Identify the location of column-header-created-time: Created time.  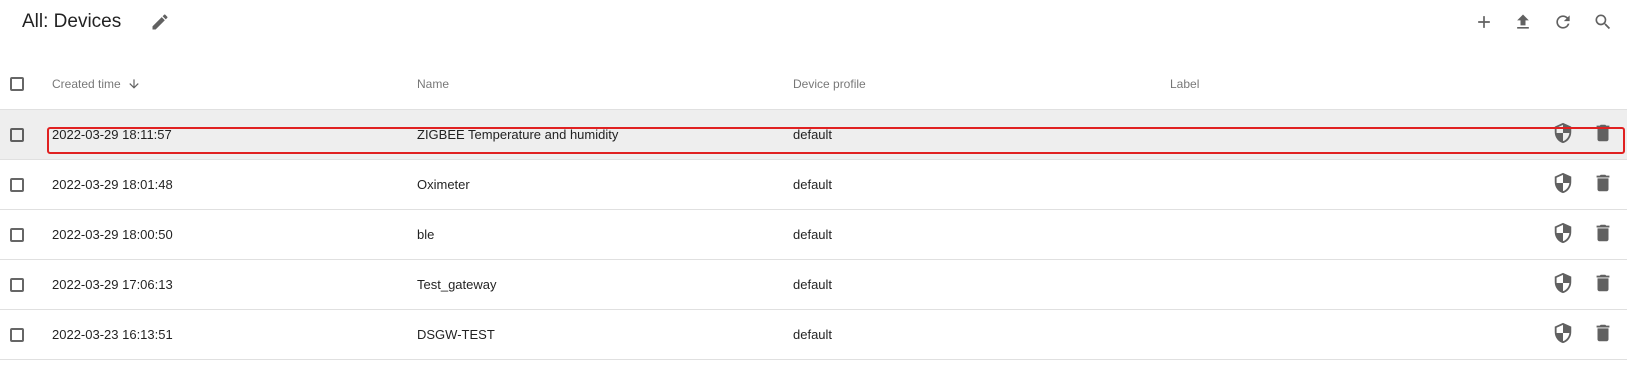
(96, 83).